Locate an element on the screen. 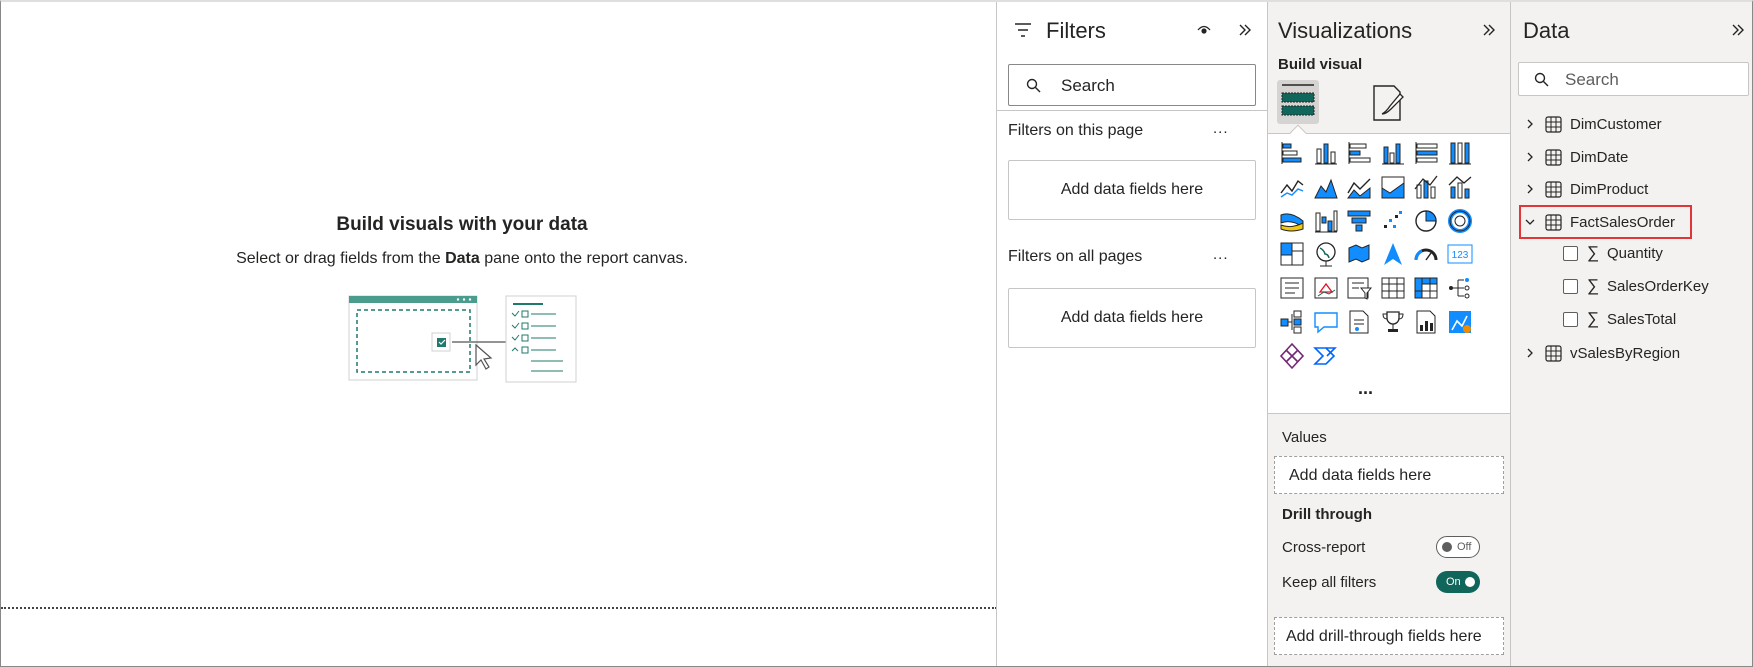 Image resolution: width=1753 pixels, height=667 pixels. table-name: DimProduct is located at coordinates (1609, 189).